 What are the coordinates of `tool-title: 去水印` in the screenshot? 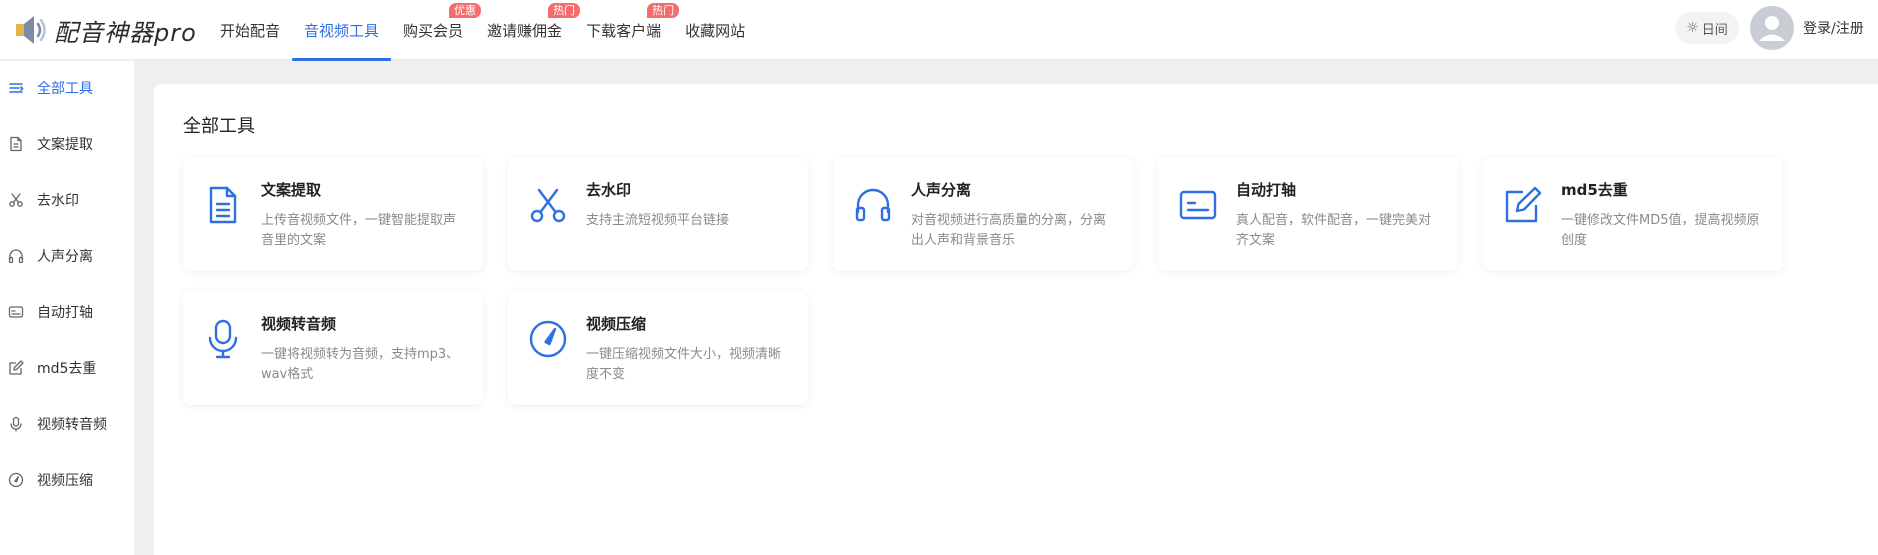 It's located at (609, 190).